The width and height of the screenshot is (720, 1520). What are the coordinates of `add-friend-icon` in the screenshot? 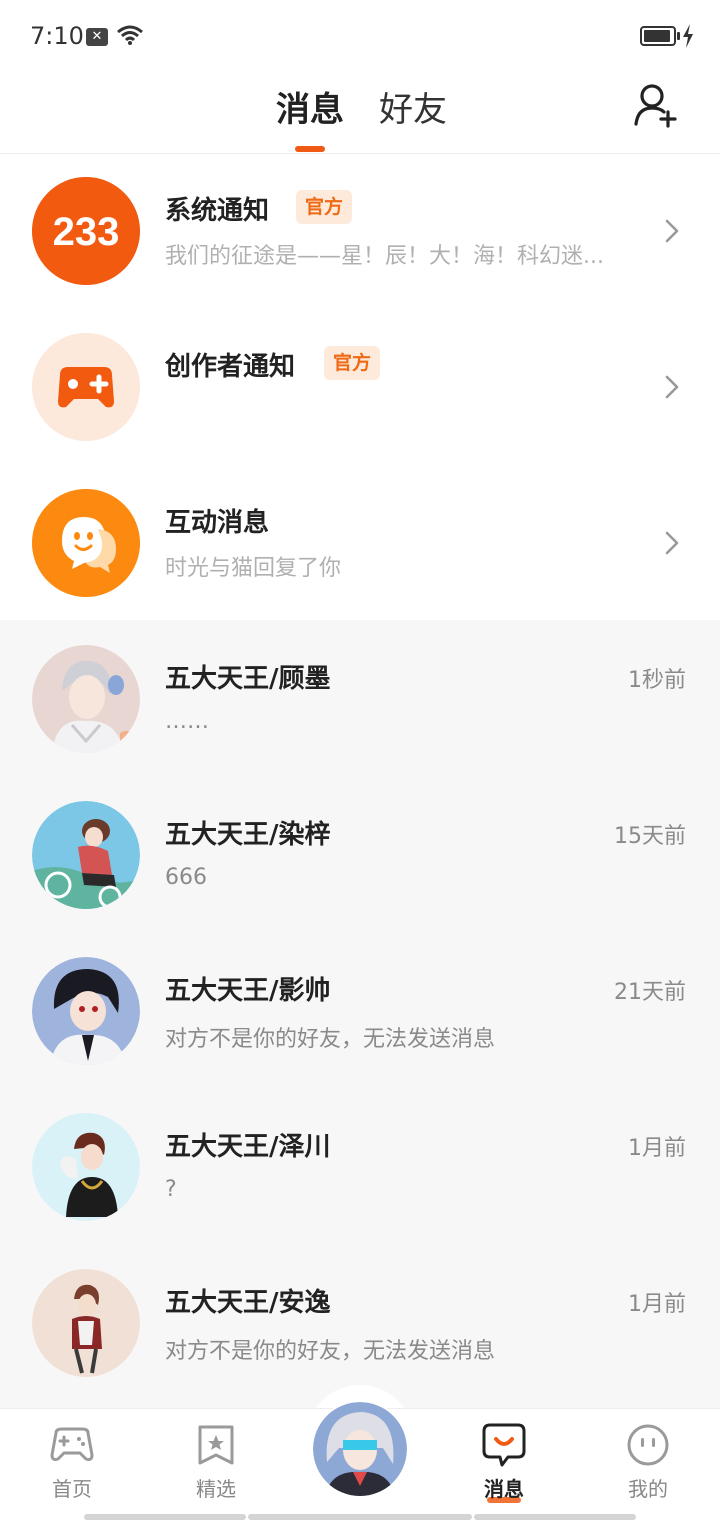 It's located at (655, 105).